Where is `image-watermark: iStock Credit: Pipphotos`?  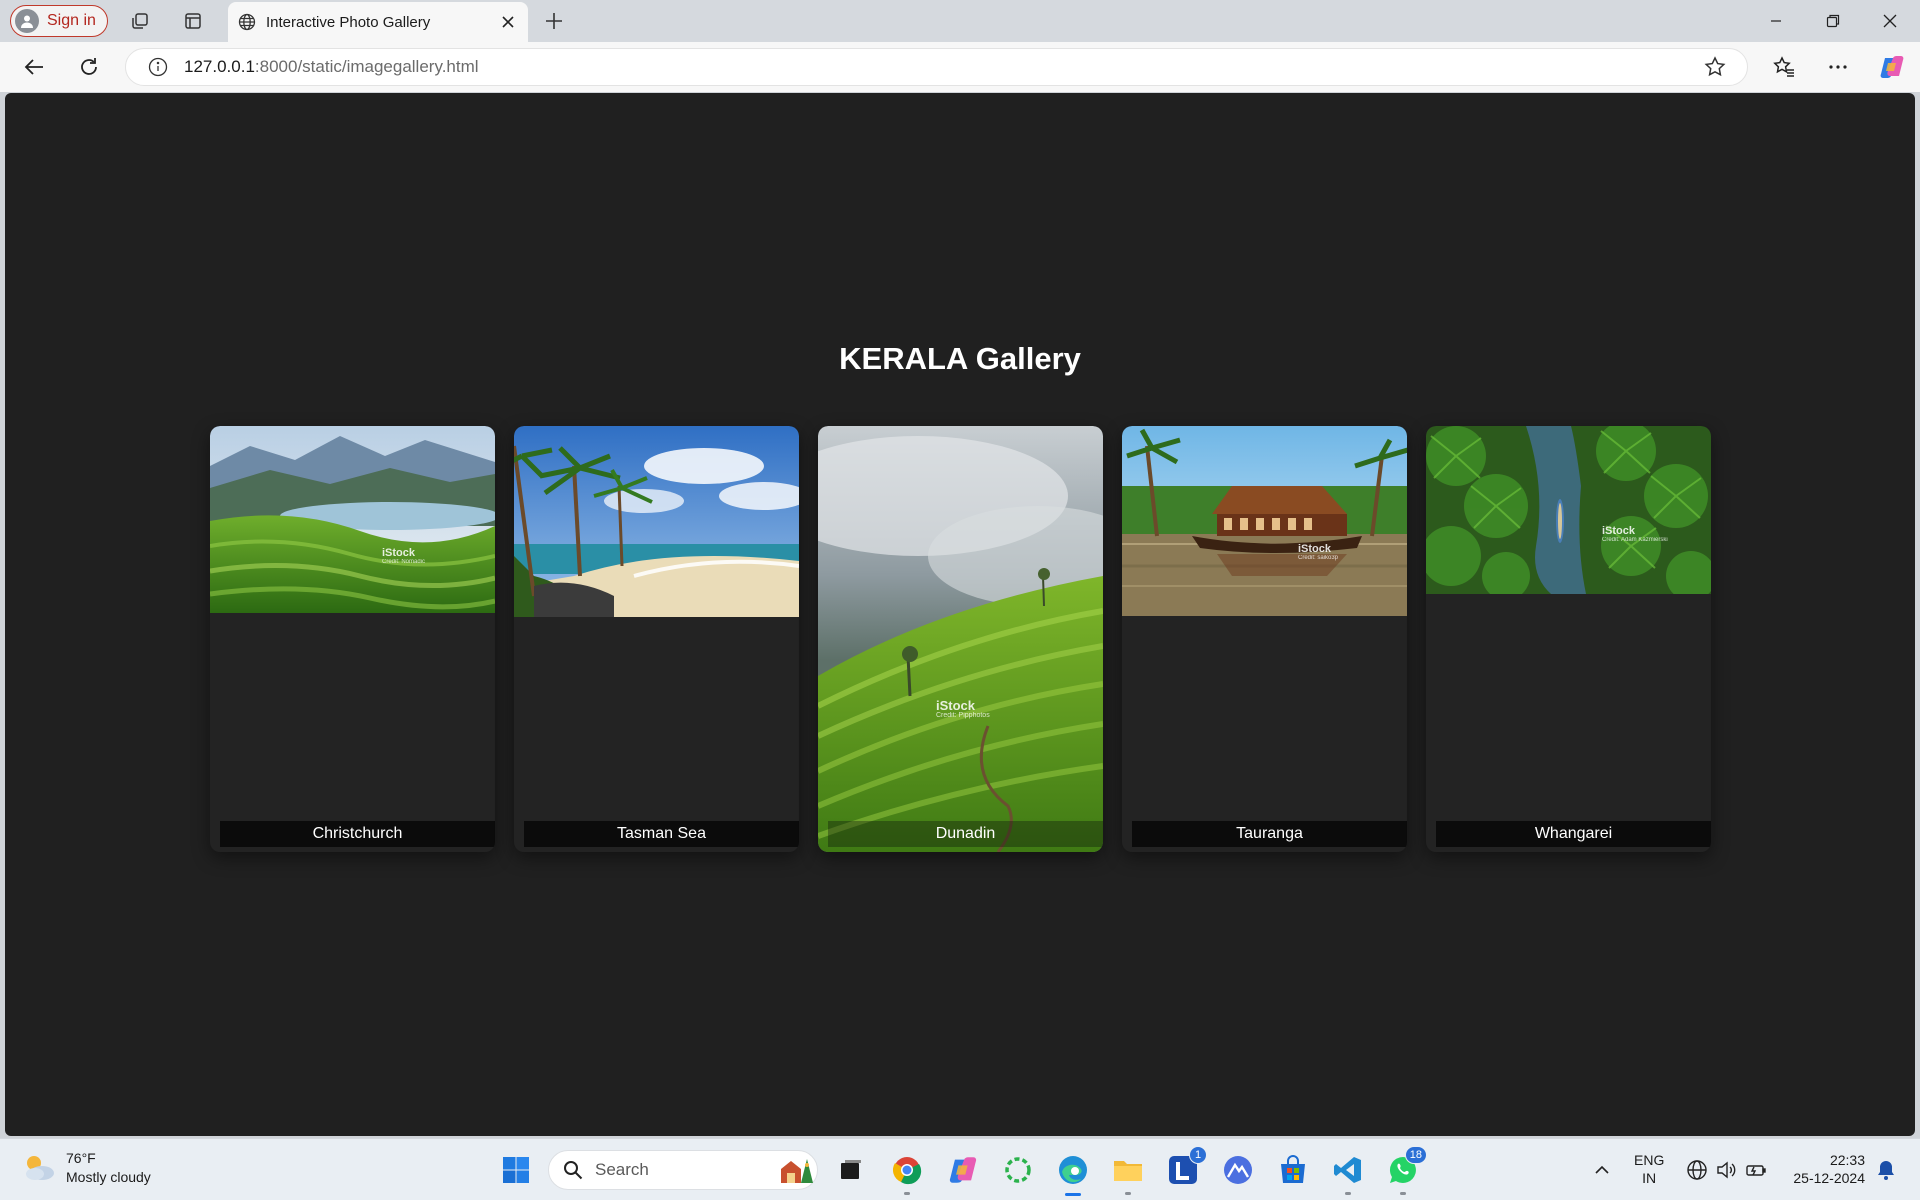
image-watermark: iStock Credit: Pipphotos is located at coordinates (963, 709).